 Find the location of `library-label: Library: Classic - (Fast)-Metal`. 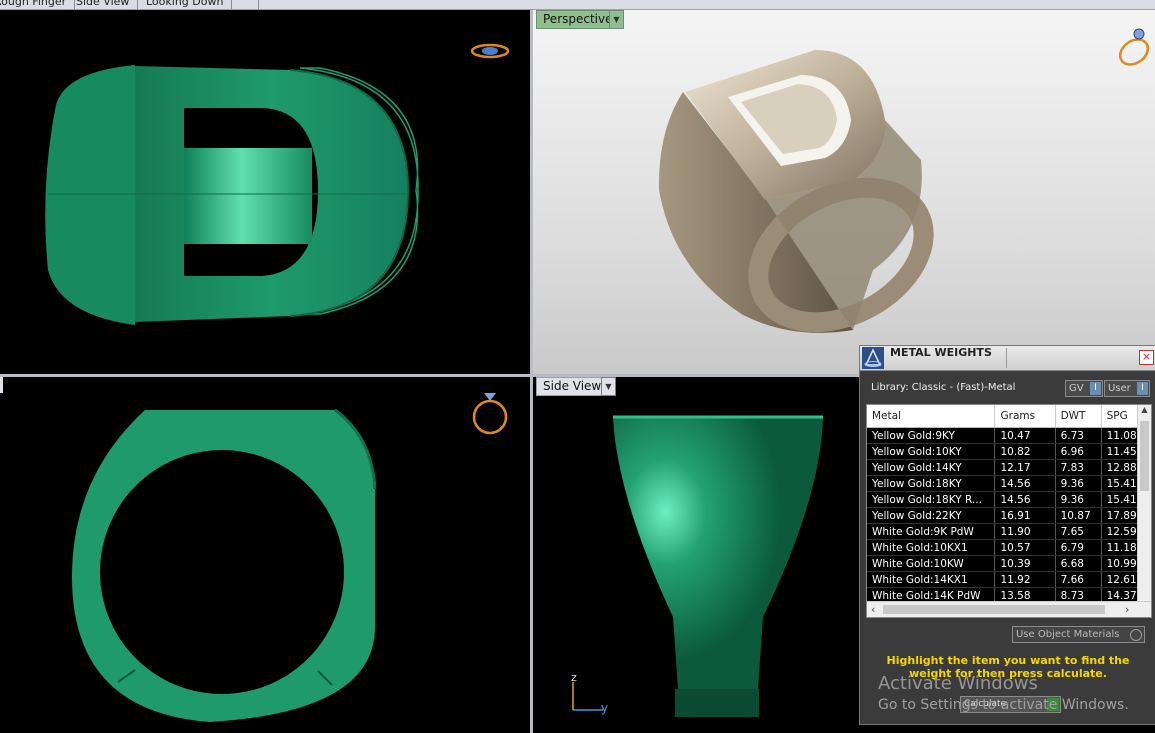

library-label: Library: Classic - (Fast)-Metal is located at coordinates (943, 387).